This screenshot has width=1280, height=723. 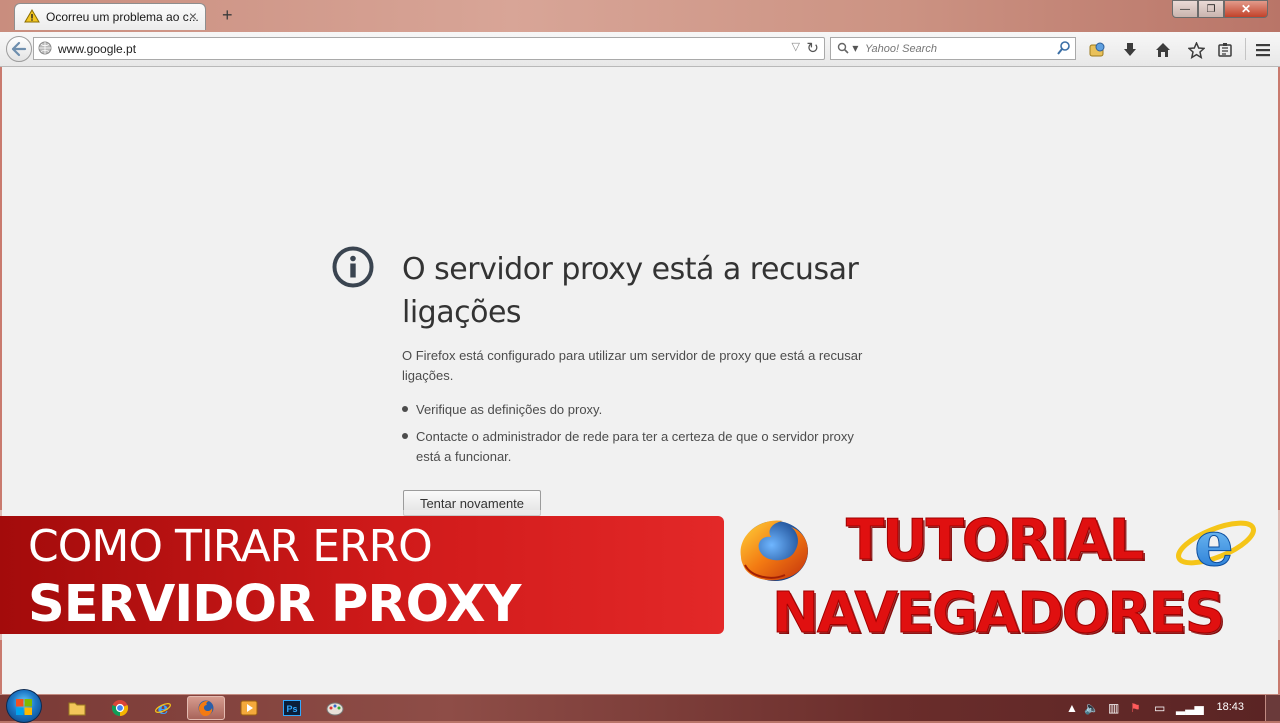 What do you see at coordinates (630, 291) in the screenshot?
I see `error-title: O servidor proxy está a recusar ligações` at bounding box center [630, 291].